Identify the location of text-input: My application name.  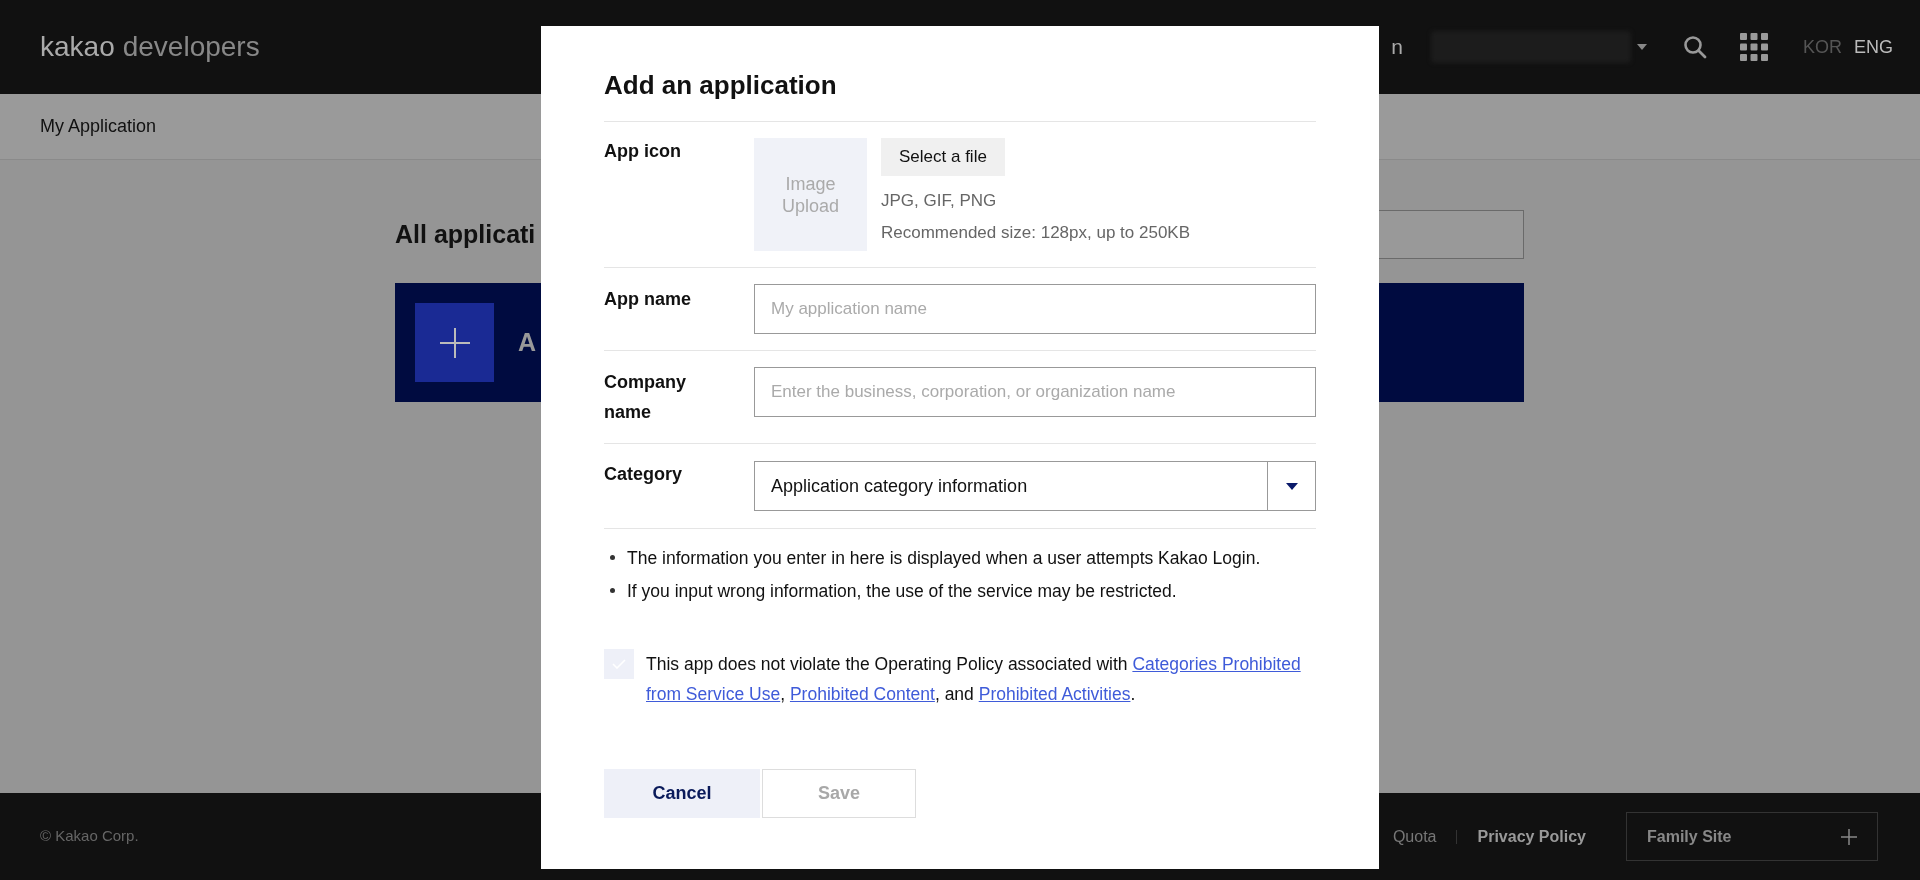
(1035, 309).